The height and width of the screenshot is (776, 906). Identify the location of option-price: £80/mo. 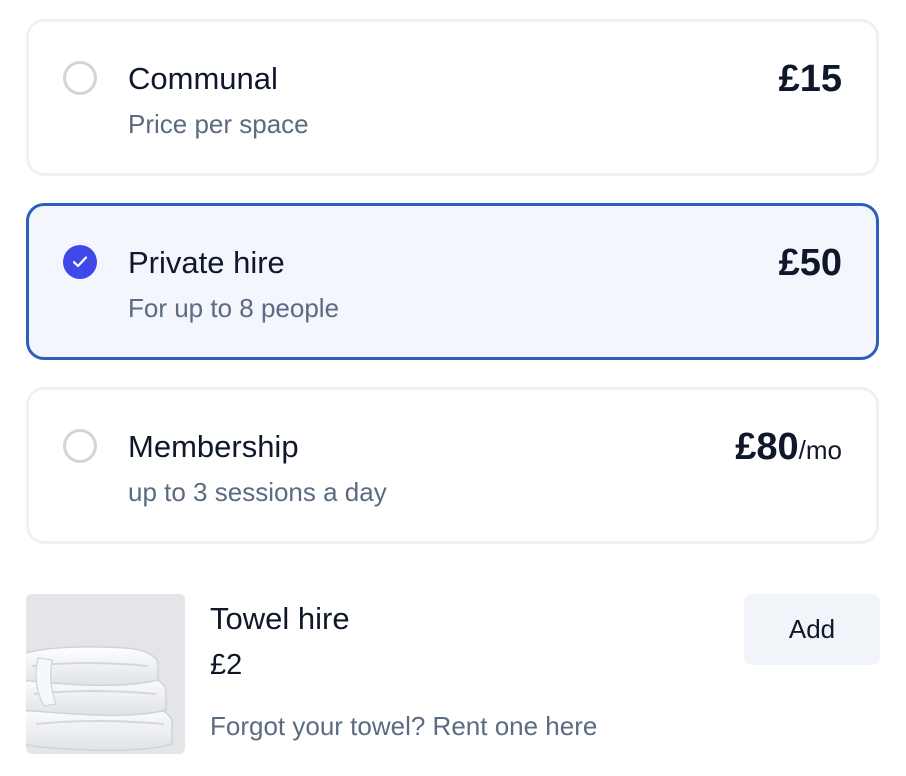
(788, 448).